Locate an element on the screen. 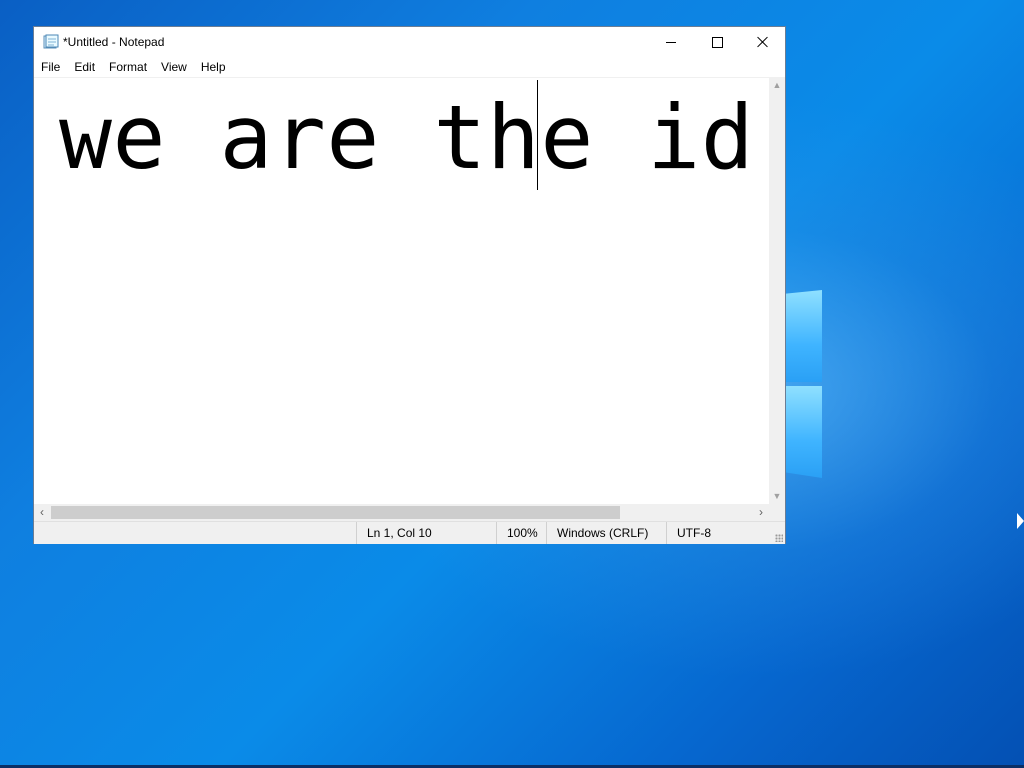 The width and height of the screenshot is (1024, 768). scroll-left-icon: ‹ is located at coordinates (42, 512).